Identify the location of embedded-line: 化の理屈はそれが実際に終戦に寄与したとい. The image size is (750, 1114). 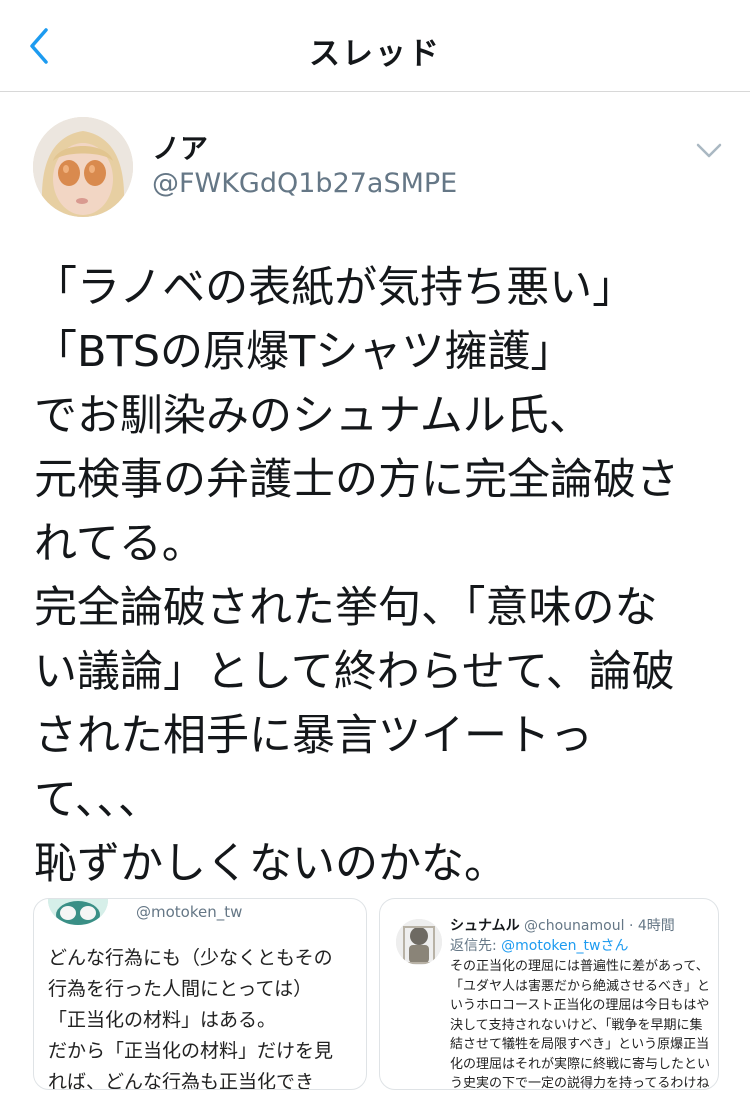
(580, 1064).